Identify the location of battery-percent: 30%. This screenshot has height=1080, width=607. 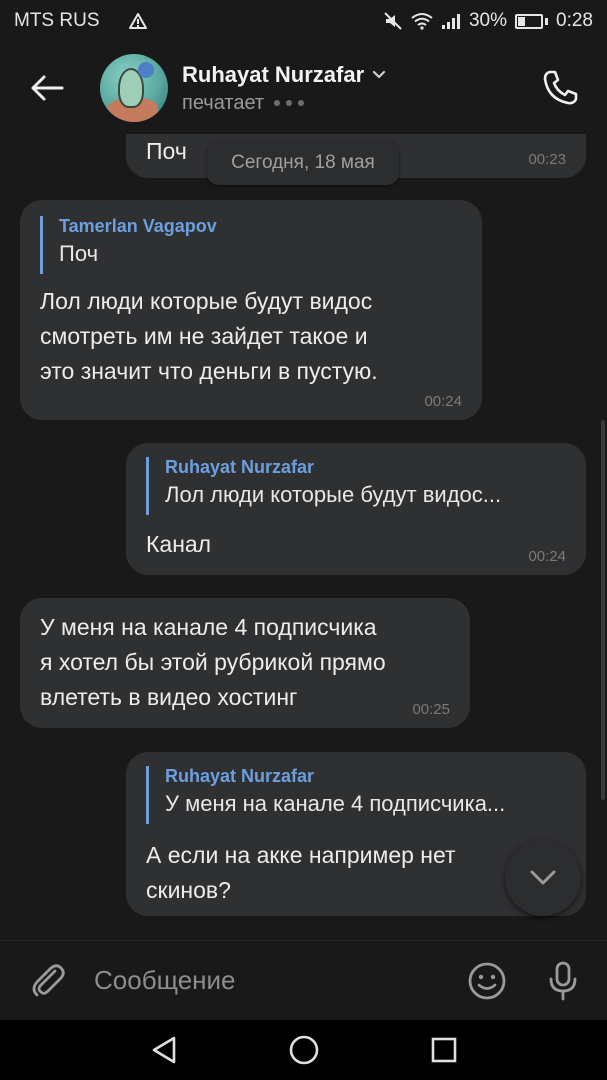
(488, 20).